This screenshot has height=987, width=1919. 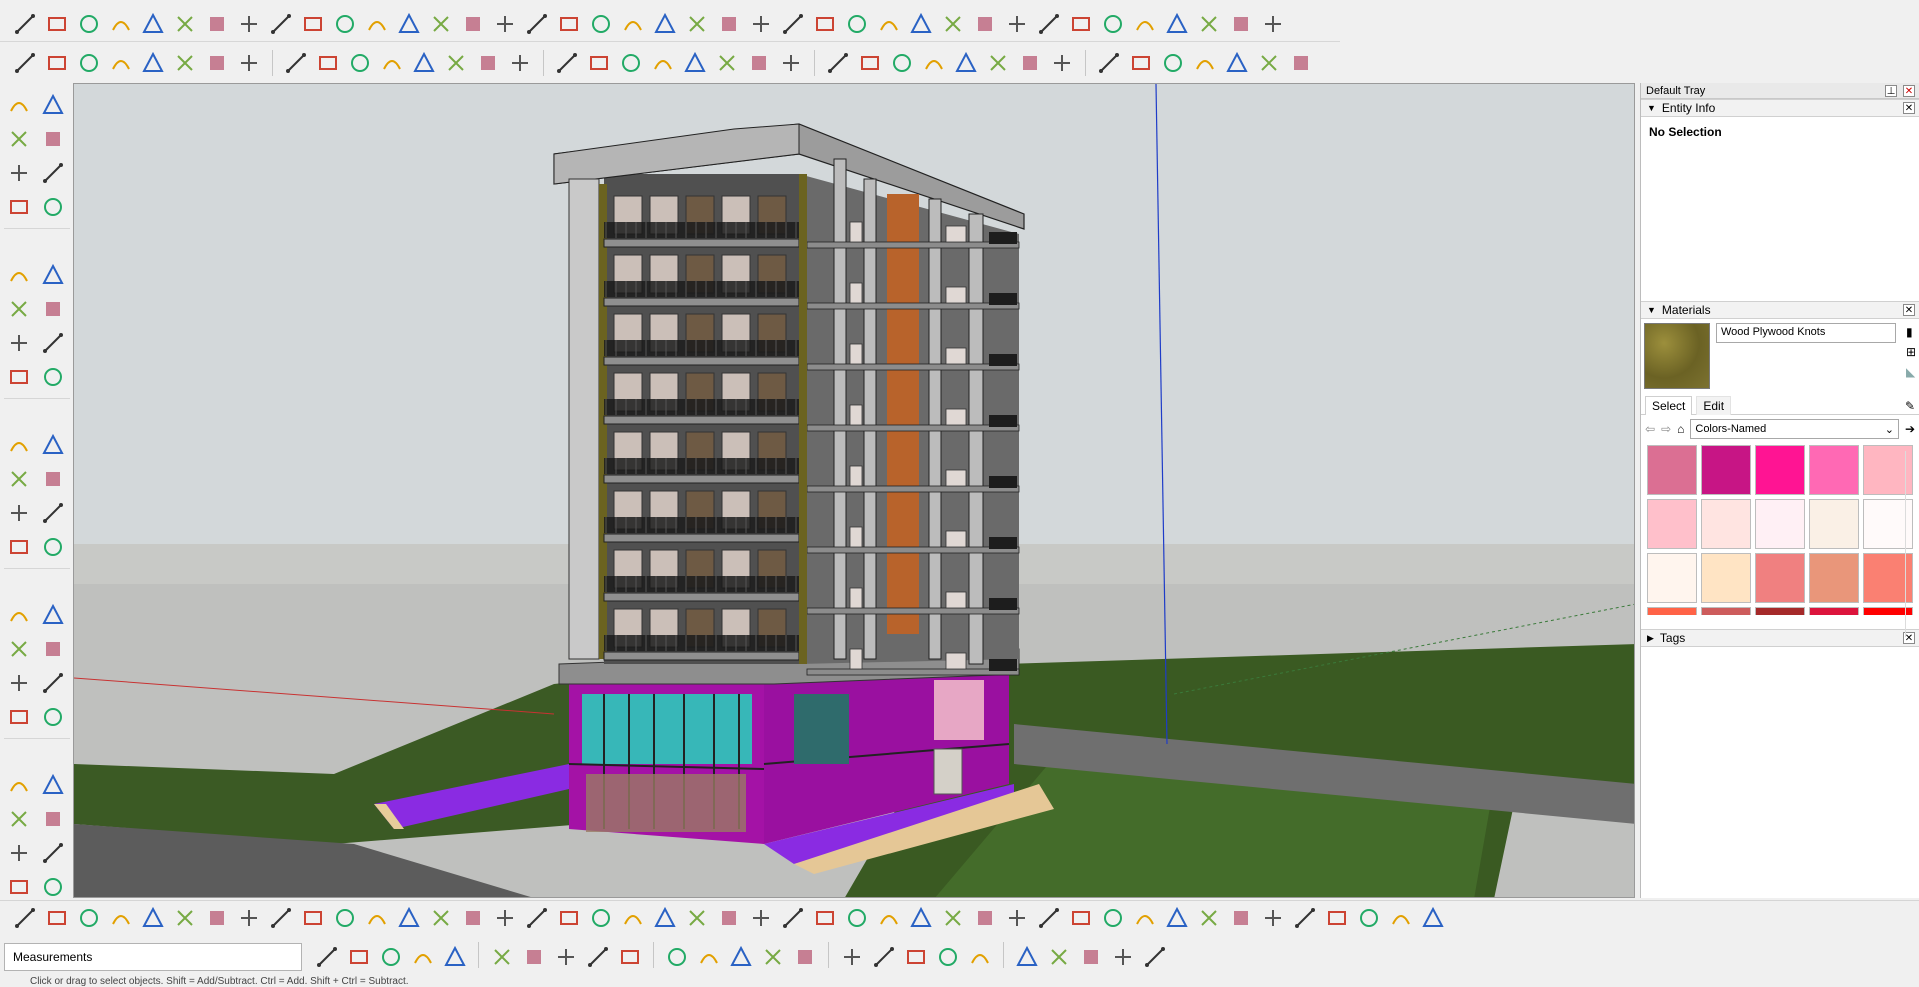 What do you see at coordinates (805, 957) in the screenshot?
I see `maximize-icon` at bounding box center [805, 957].